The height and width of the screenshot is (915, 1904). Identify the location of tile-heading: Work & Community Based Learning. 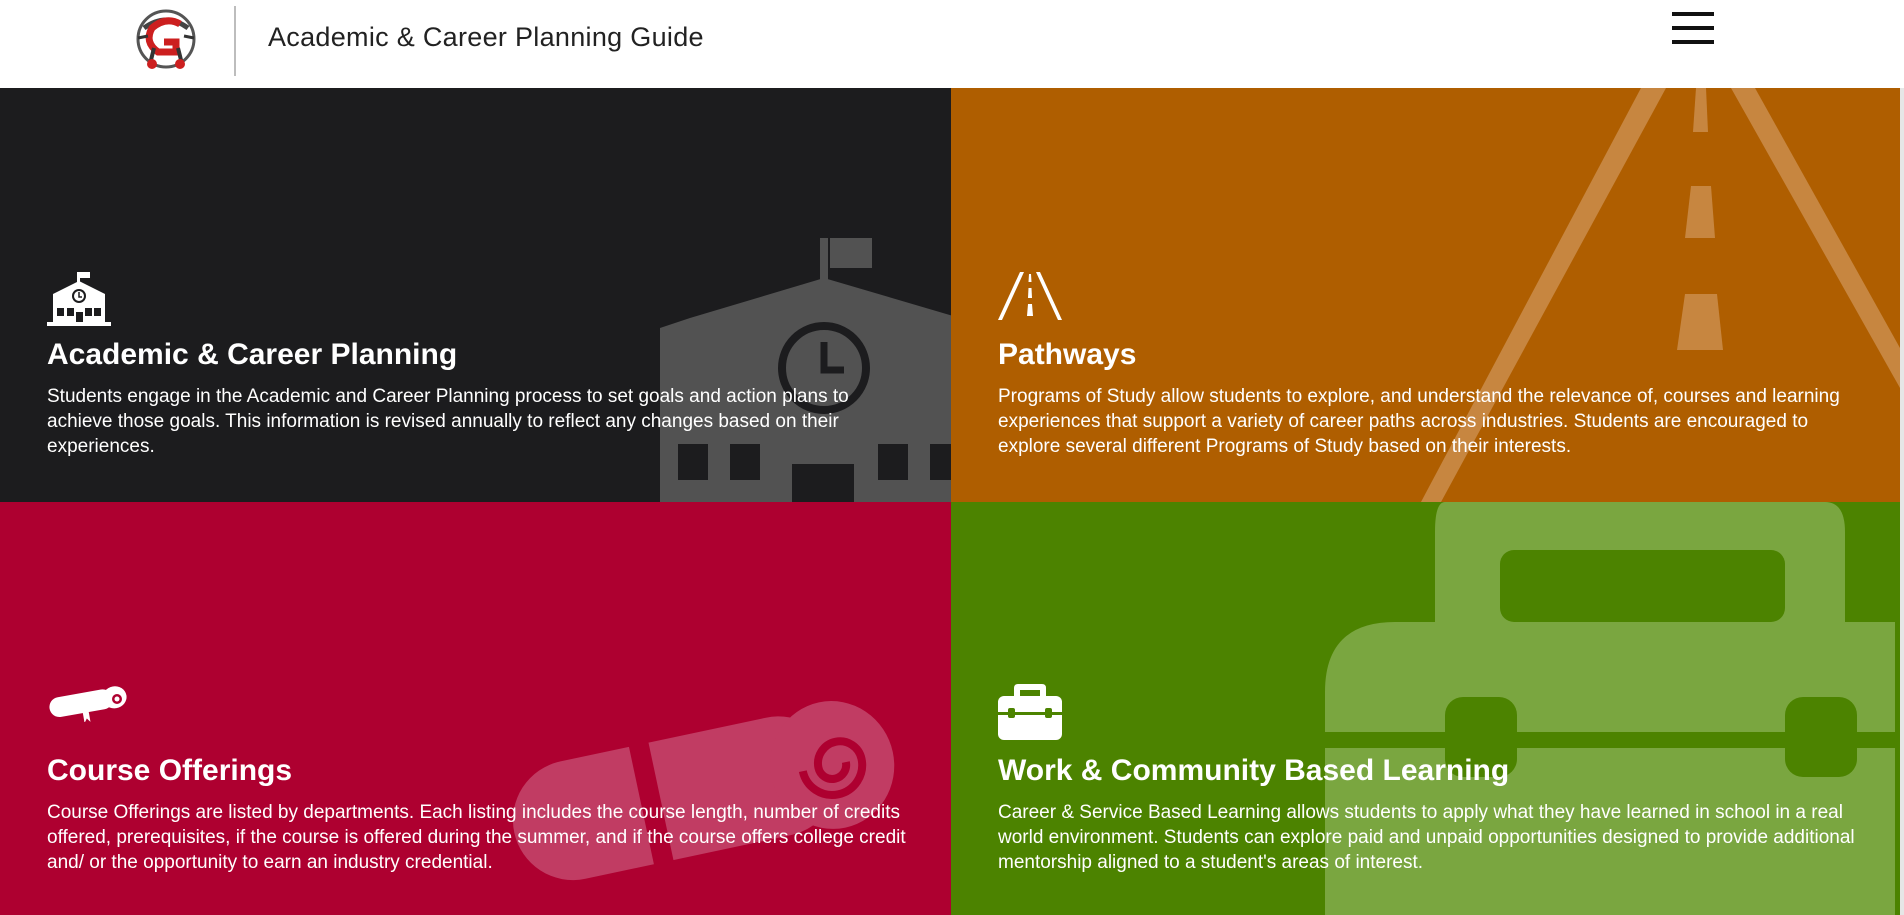
(1254, 770).